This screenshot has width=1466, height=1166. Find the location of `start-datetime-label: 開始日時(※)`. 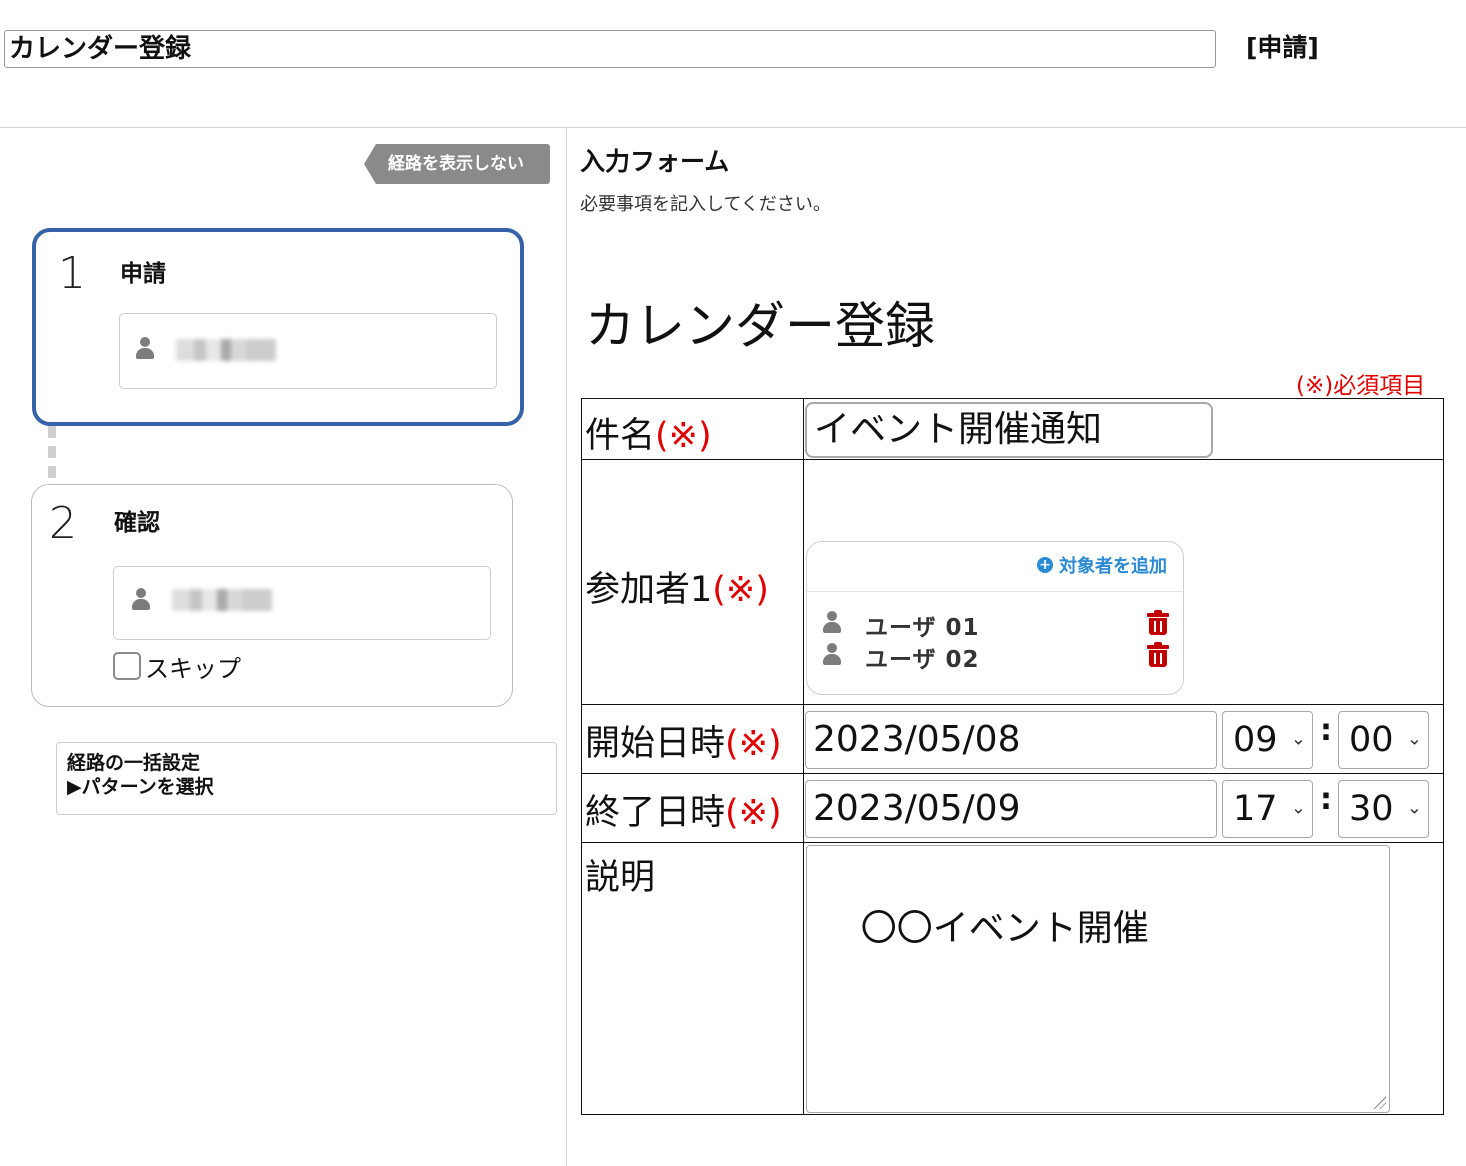

start-datetime-label: 開始日時(※) is located at coordinates (683, 744).